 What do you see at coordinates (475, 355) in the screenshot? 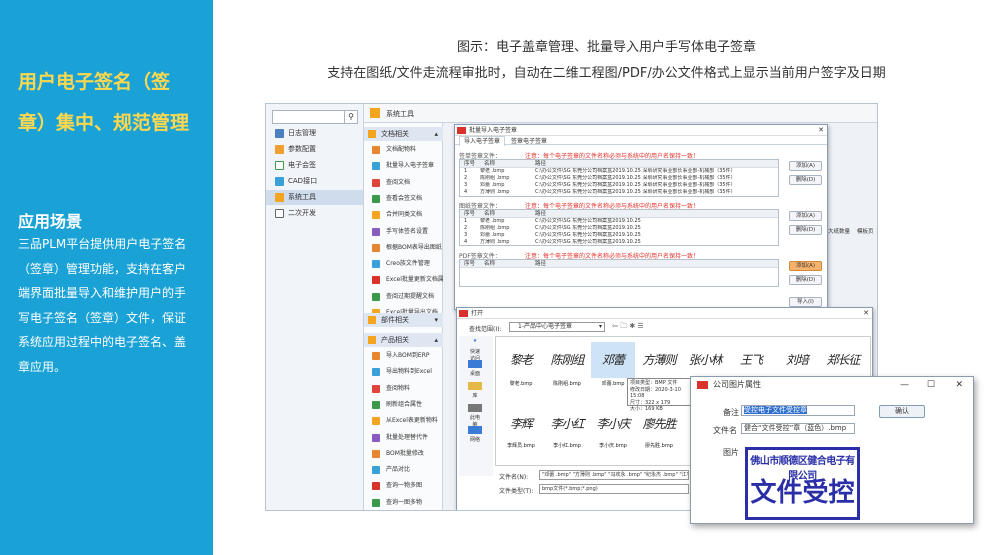
I see `place-quick: 快速访问` at bounding box center [475, 355].